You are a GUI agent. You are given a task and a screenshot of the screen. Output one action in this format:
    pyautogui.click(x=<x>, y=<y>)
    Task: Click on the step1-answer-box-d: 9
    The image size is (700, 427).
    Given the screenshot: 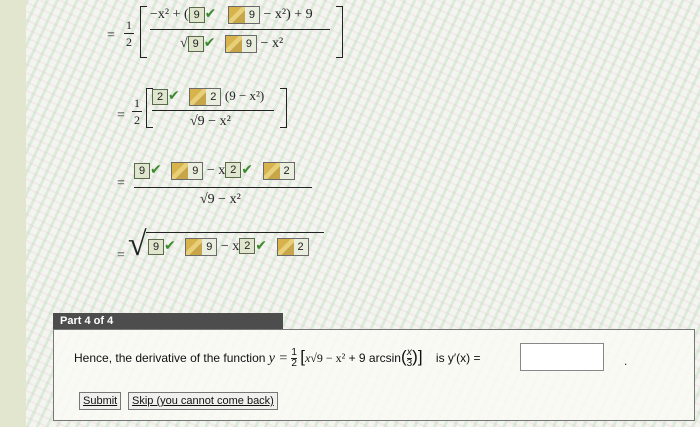 What is the action you would take?
    pyautogui.click(x=241, y=44)
    